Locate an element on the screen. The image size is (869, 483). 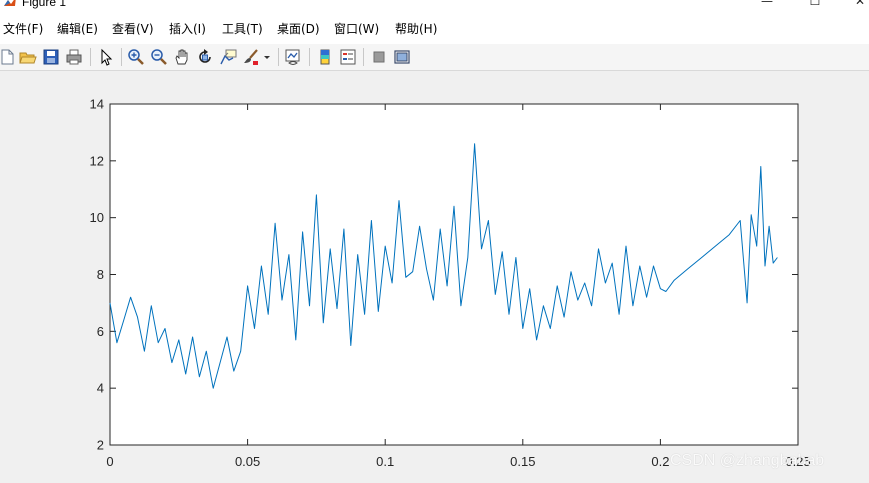
brush-icon is located at coordinates (251, 57).